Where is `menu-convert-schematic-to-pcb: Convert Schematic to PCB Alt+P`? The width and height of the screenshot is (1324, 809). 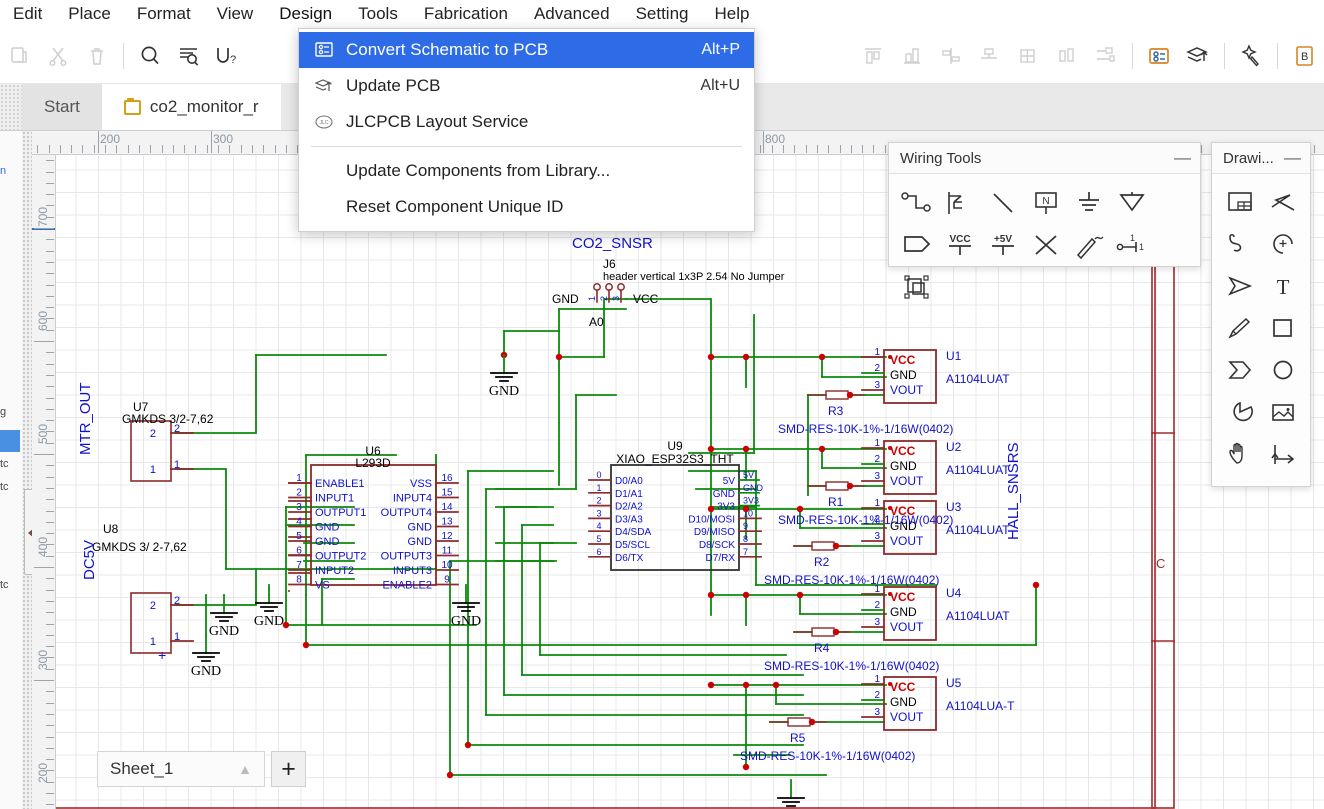 menu-convert-schematic-to-pcb: Convert Schematic to PCB Alt+P is located at coordinates (526, 50).